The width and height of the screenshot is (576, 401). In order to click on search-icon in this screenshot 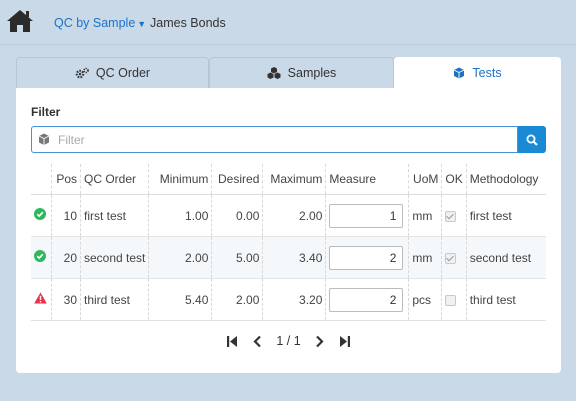, I will do `click(532, 140)`.